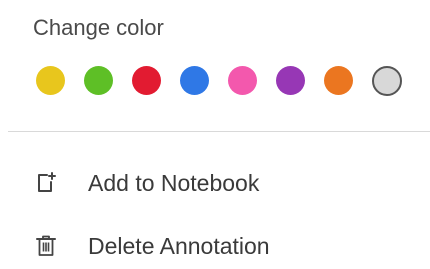 The image size is (430, 269). Describe the element at coordinates (219, 131) in the screenshot. I see `menu-divider` at that location.